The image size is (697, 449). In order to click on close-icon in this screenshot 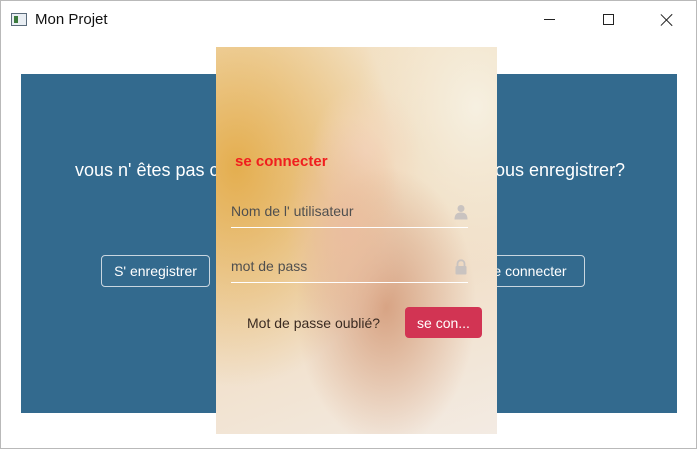, I will do `click(667, 20)`.